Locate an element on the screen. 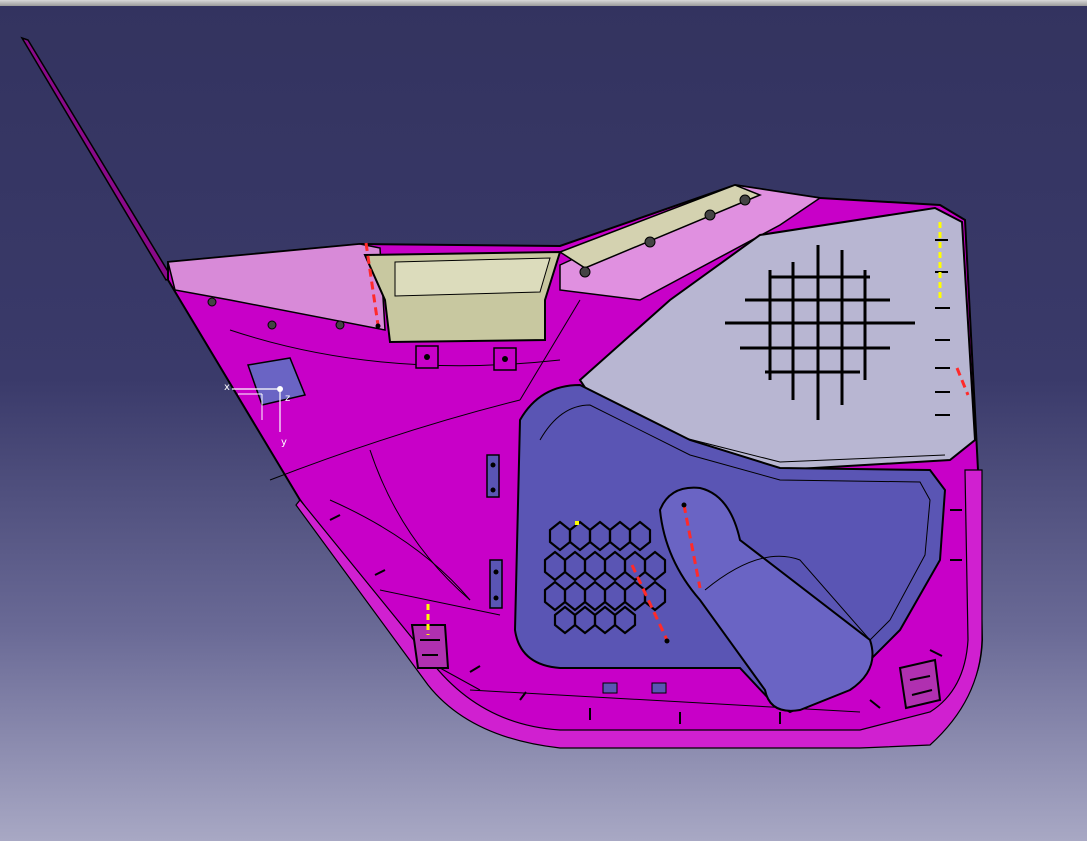 Image resolution: width=1087 pixels, height=841 pixels. lower-clip-right is located at coordinates (920, 684).